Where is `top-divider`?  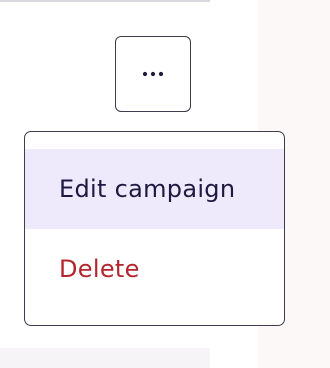
top-divider is located at coordinates (105, 1).